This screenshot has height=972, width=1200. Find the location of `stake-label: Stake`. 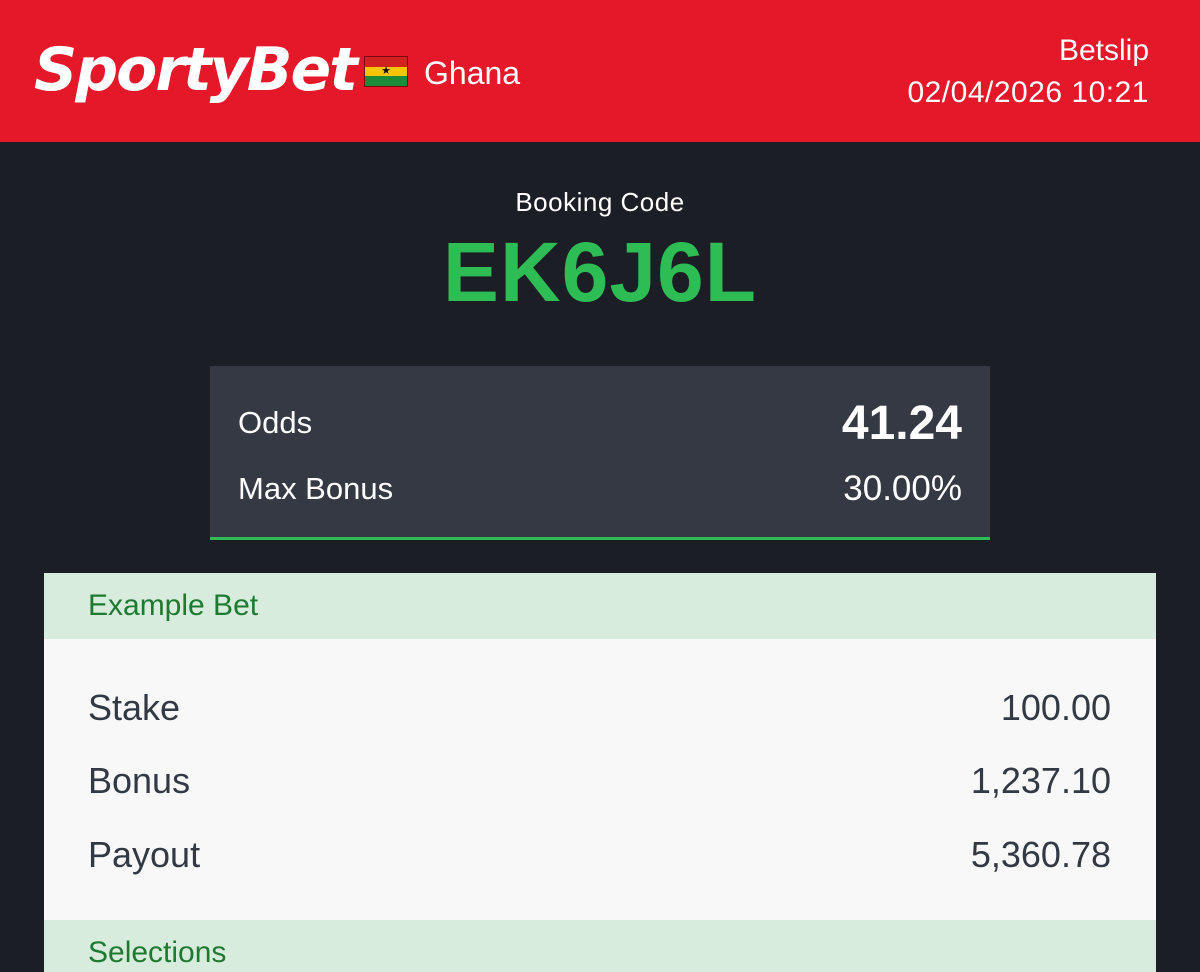

stake-label: Stake is located at coordinates (134, 707).